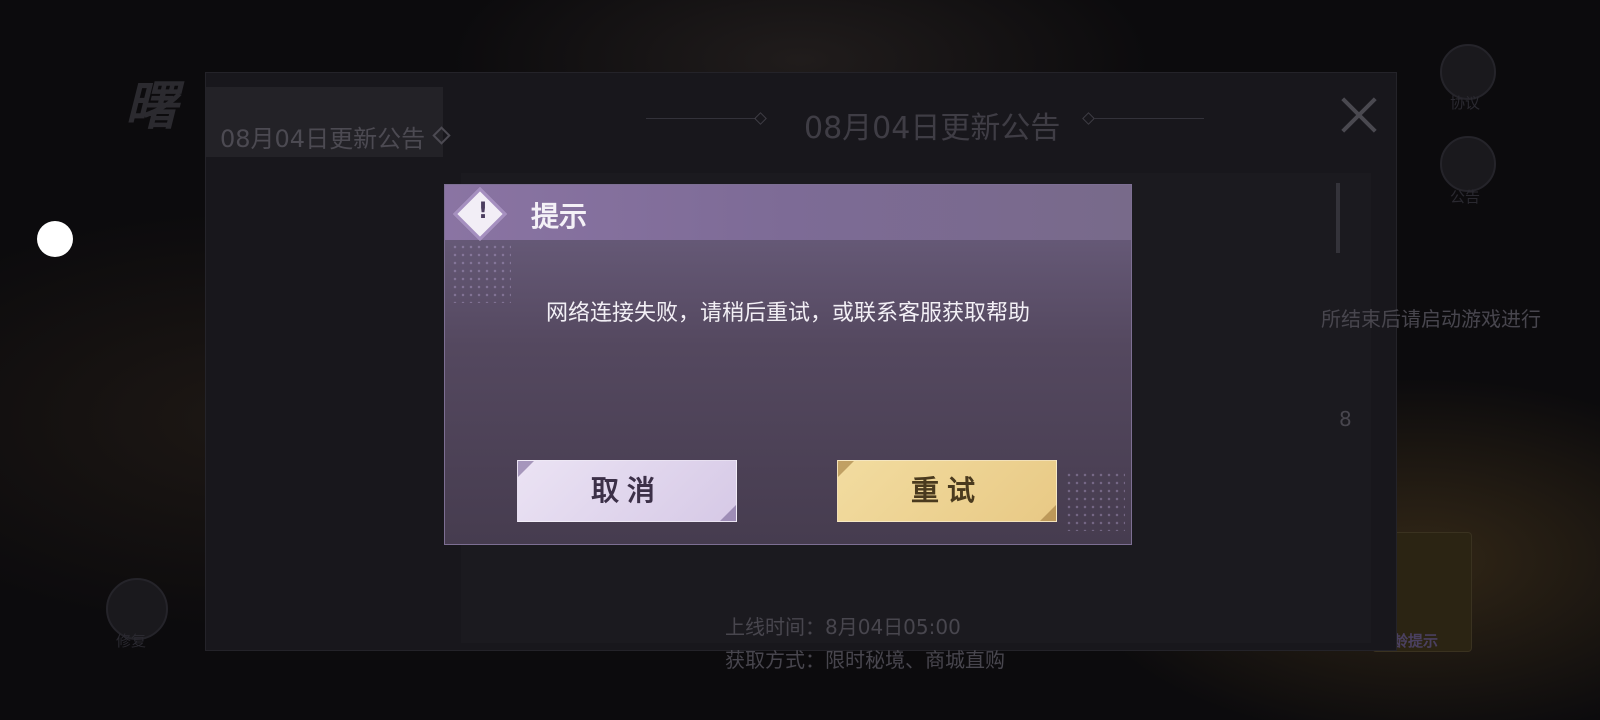  What do you see at coordinates (1338, 218) in the screenshot?
I see `scrollbar` at bounding box center [1338, 218].